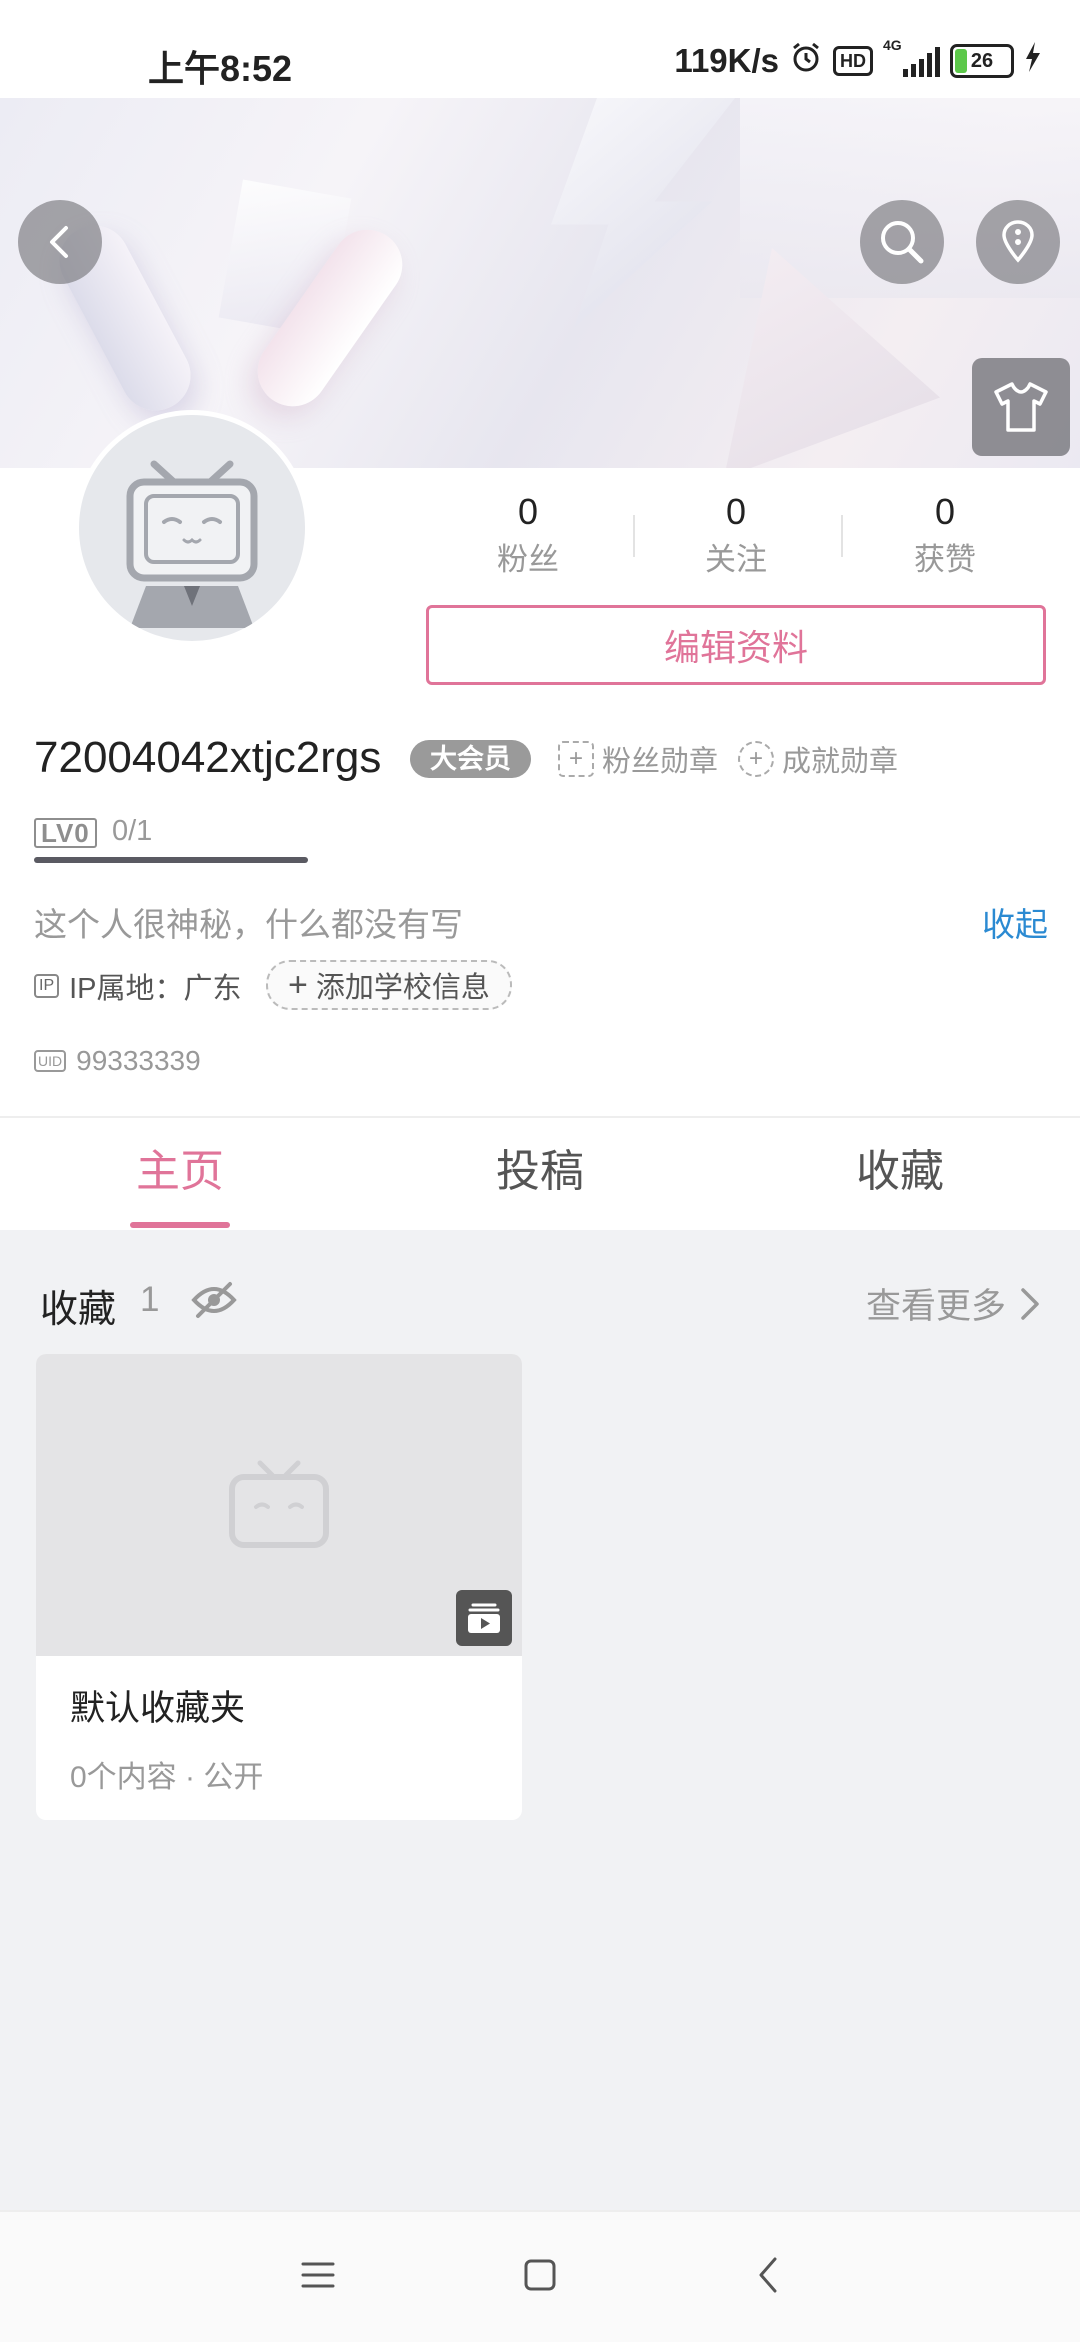  I want to click on avatar, so click(192, 528).